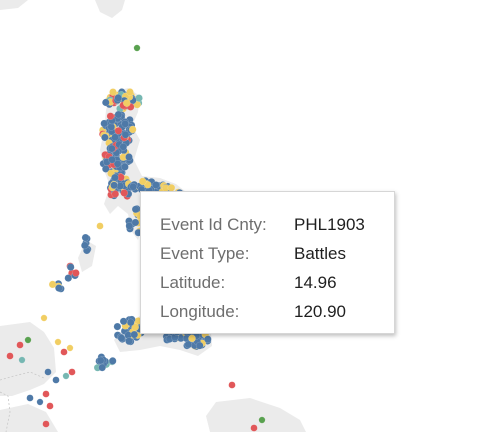 This screenshot has width=502, height=432. What do you see at coordinates (320, 253) in the screenshot?
I see `tooltip-value: Battles` at bounding box center [320, 253].